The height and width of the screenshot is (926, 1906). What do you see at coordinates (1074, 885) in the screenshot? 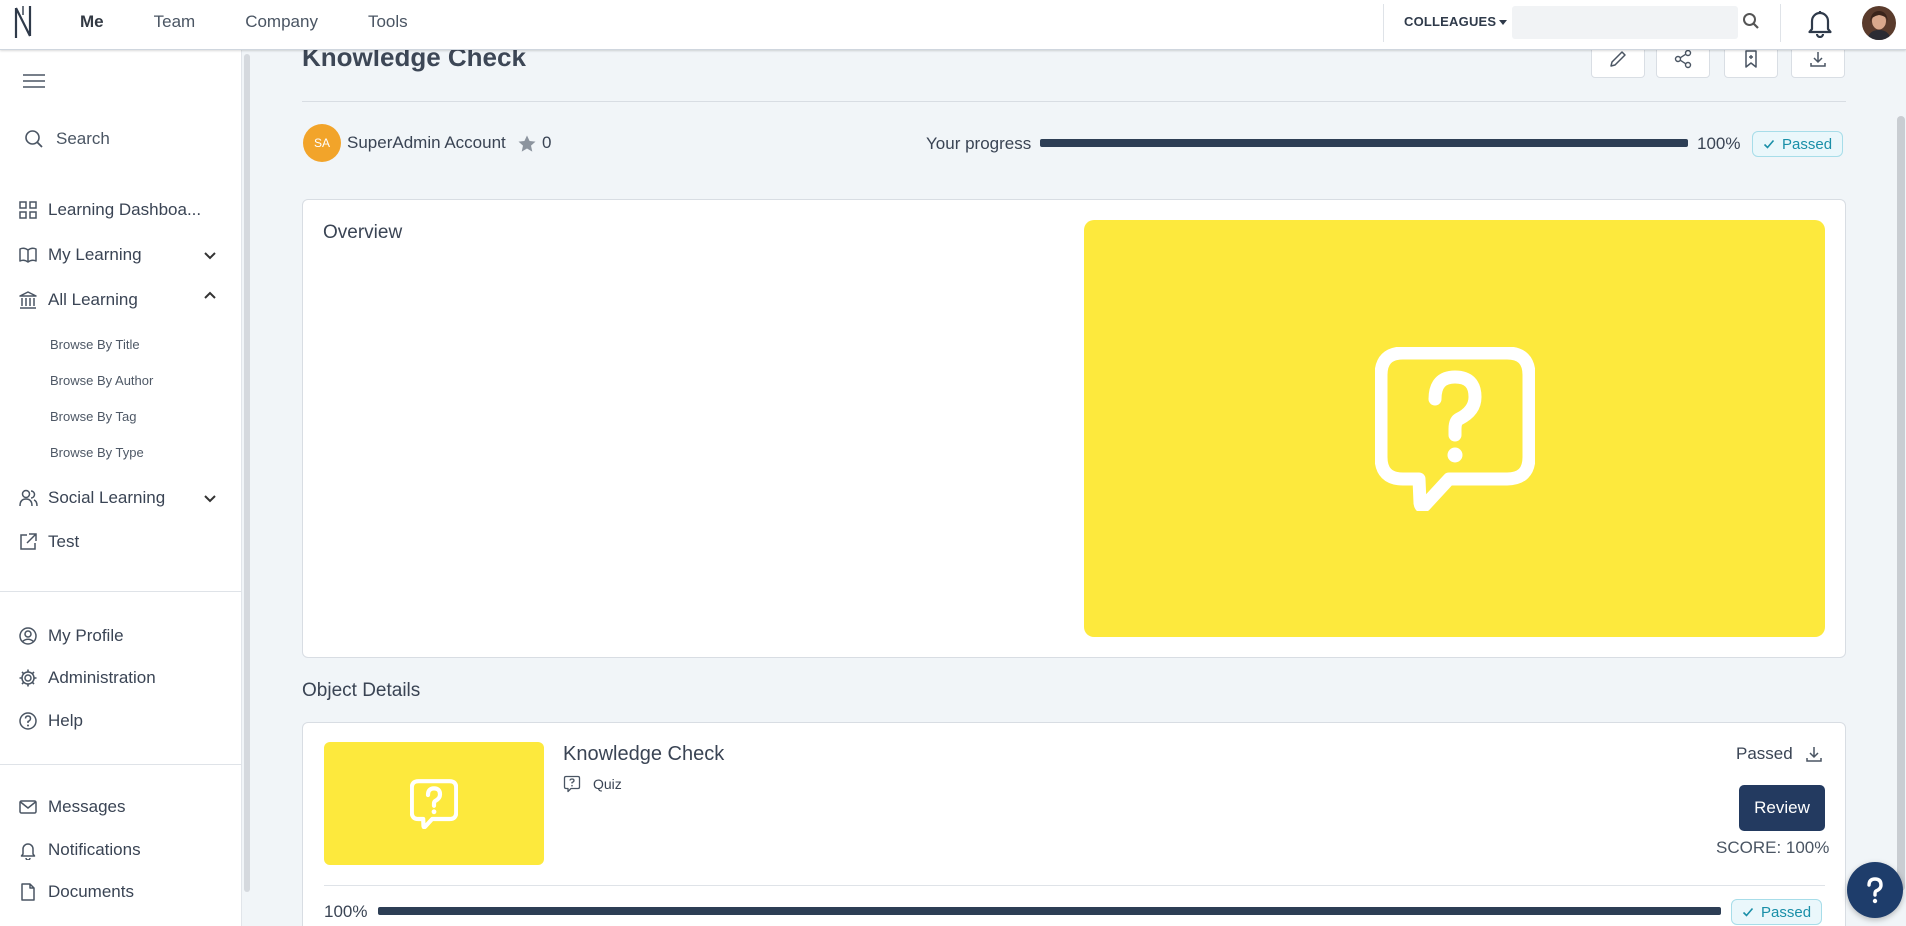
I see `object-divider` at bounding box center [1074, 885].